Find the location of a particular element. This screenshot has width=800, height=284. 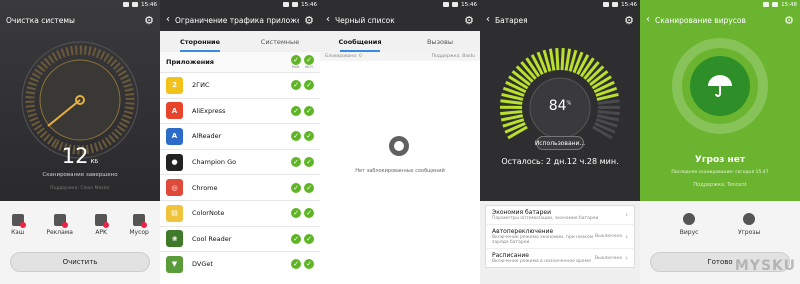

tab-calls: Вызовы is located at coordinates (440, 41).